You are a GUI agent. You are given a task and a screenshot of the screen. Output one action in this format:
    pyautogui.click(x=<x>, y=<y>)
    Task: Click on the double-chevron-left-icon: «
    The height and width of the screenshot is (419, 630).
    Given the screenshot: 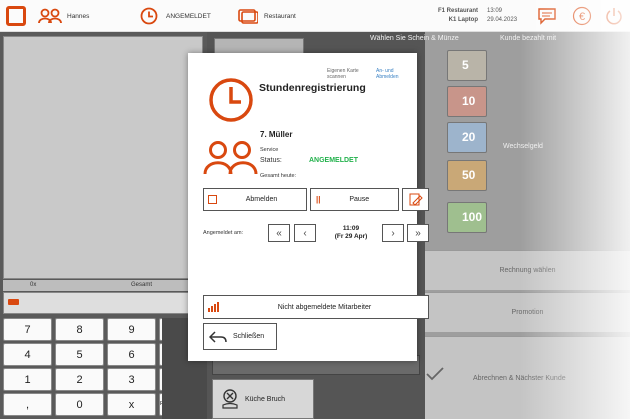 What is the action you would take?
    pyautogui.click(x=279, y=233)
    